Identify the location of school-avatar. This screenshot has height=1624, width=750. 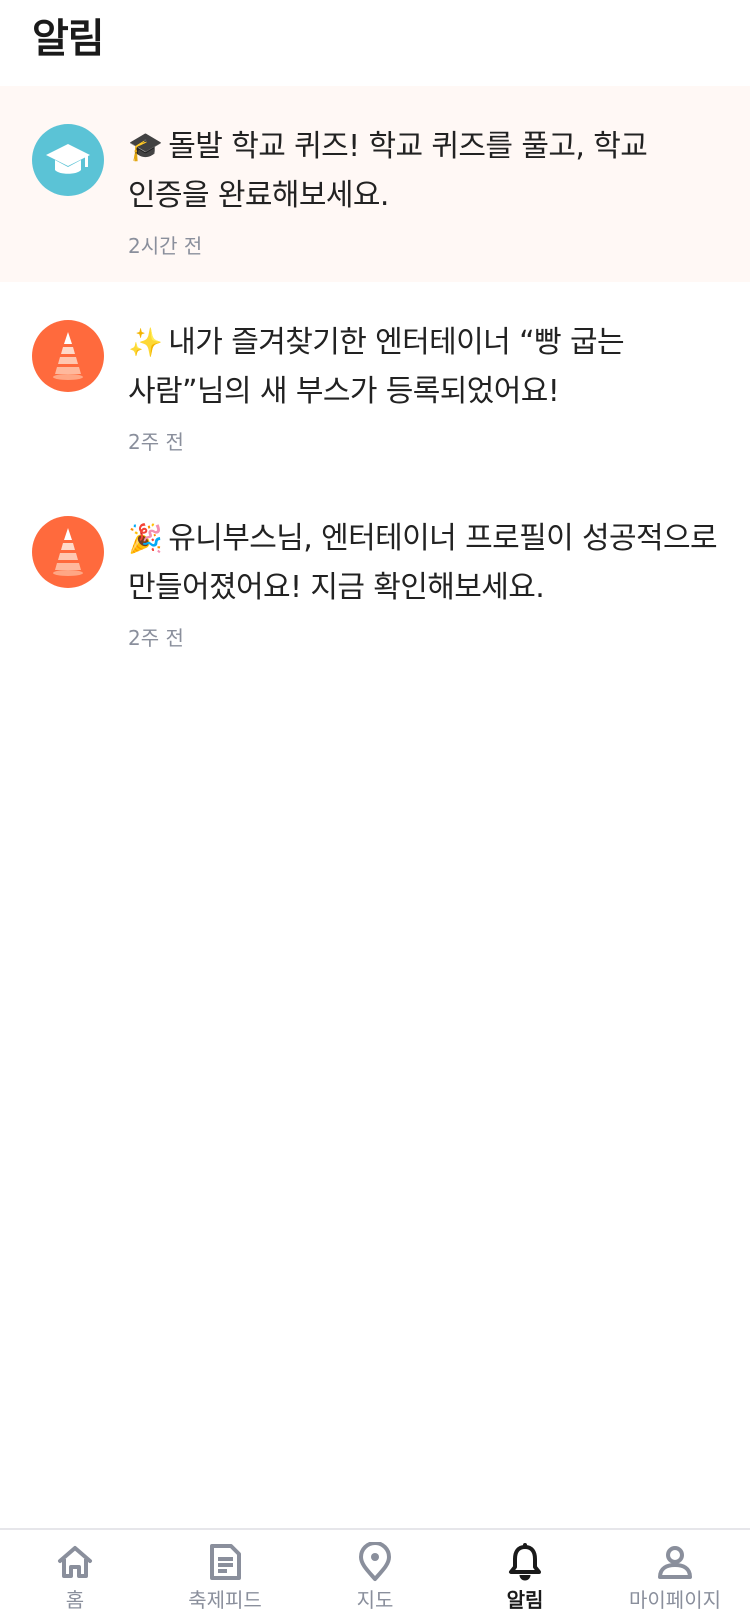
(68, 160).